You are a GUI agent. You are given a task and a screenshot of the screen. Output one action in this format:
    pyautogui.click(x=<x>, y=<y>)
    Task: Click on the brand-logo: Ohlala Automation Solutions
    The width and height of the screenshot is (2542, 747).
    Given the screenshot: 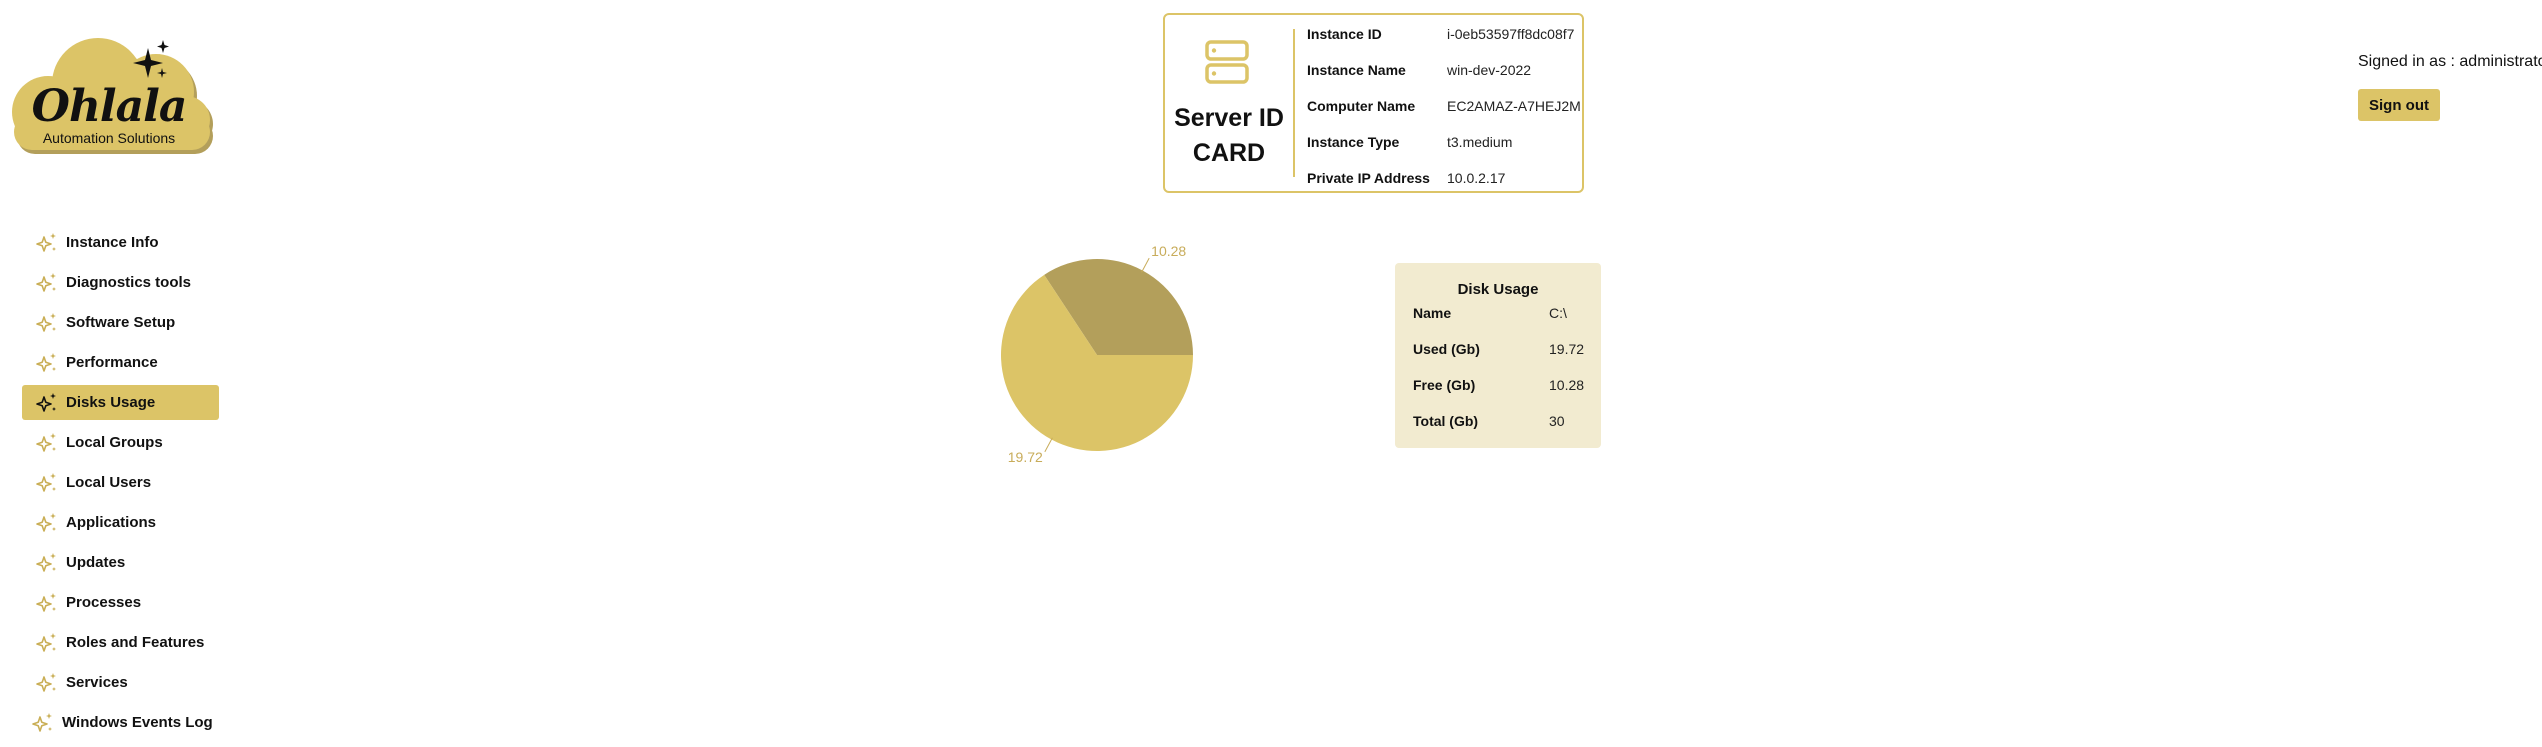 What is the action you would take?
    pyautogui.click(x=111, y=99)
    